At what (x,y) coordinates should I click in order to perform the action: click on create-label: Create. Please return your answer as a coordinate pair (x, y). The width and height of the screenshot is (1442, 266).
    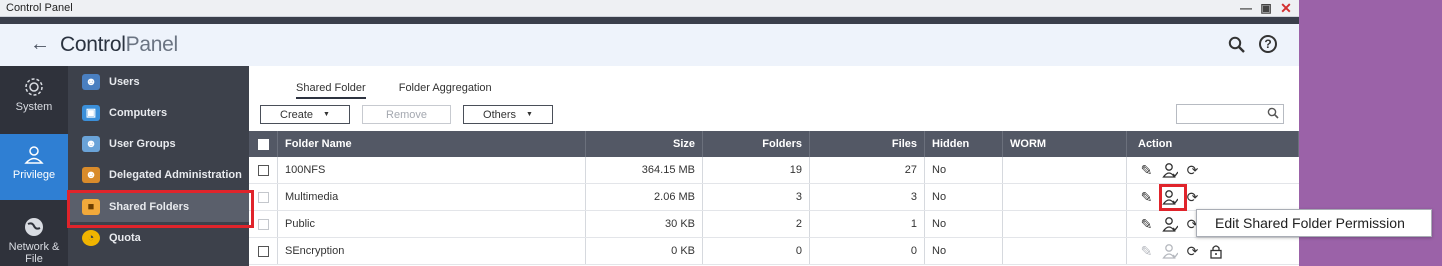
    Looking at the image, I should click on (297, 114).